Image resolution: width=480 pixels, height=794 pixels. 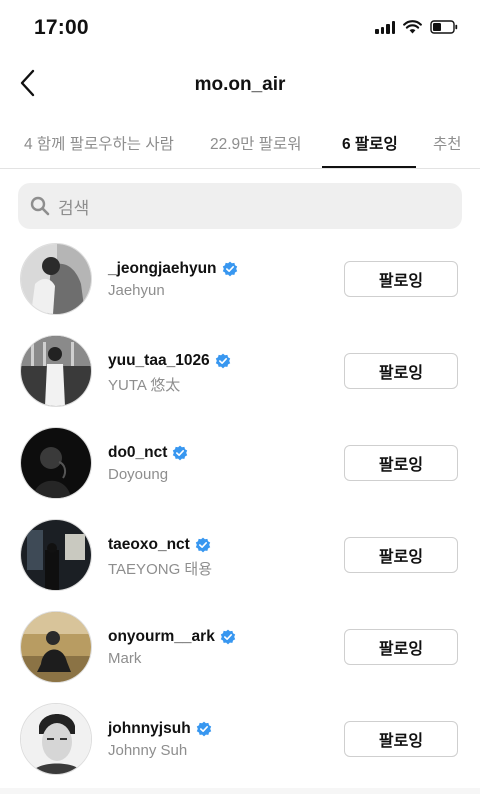 I want to click on header: mo.on_air, so click(x=240, y=85).